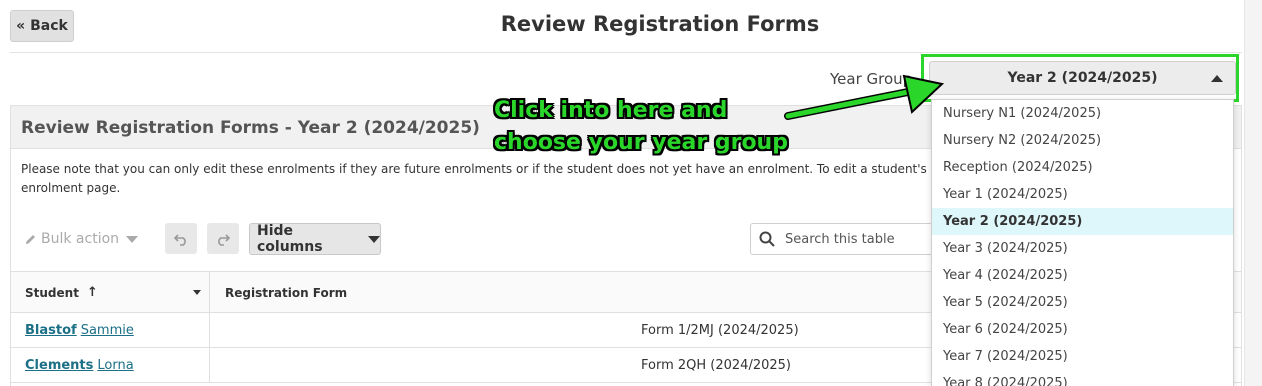 The width and height of the screenshot is (1262, 386). Describe the element at coordinates (1082, 140) in the screenshot. I see `year-group-option: Nursery N2 (2024/2025)` at that location.